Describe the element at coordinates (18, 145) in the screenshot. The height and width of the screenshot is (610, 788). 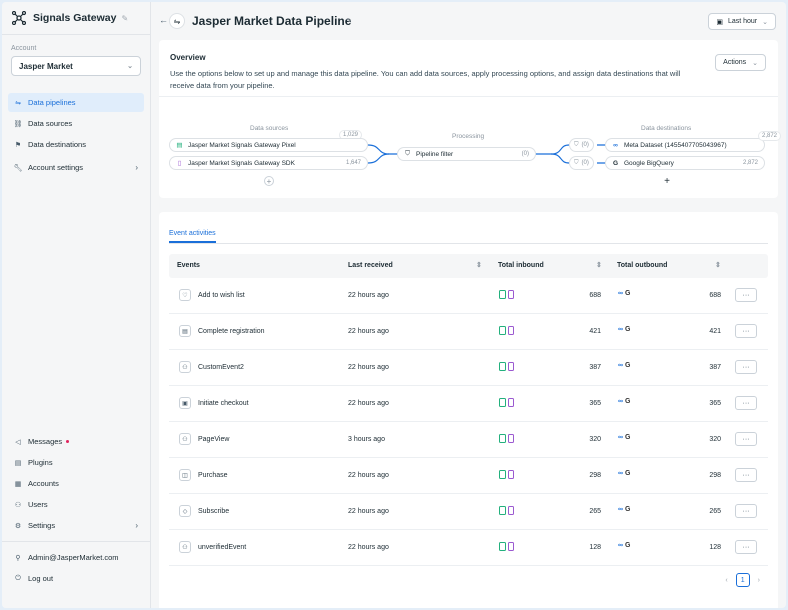
I see `flag-icon: ⚑` at that location.